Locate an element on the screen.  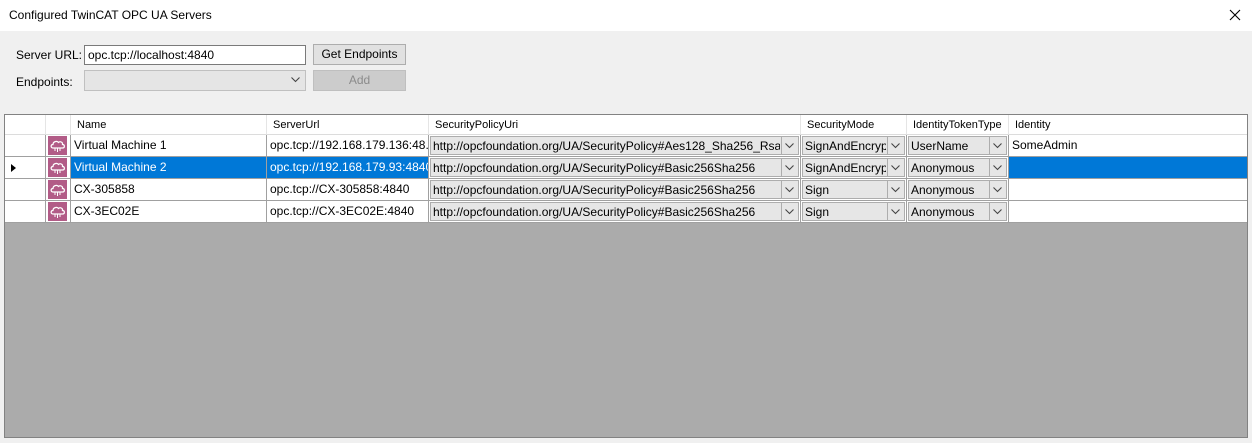
icon-column-header is located at coordinates (58, 125).